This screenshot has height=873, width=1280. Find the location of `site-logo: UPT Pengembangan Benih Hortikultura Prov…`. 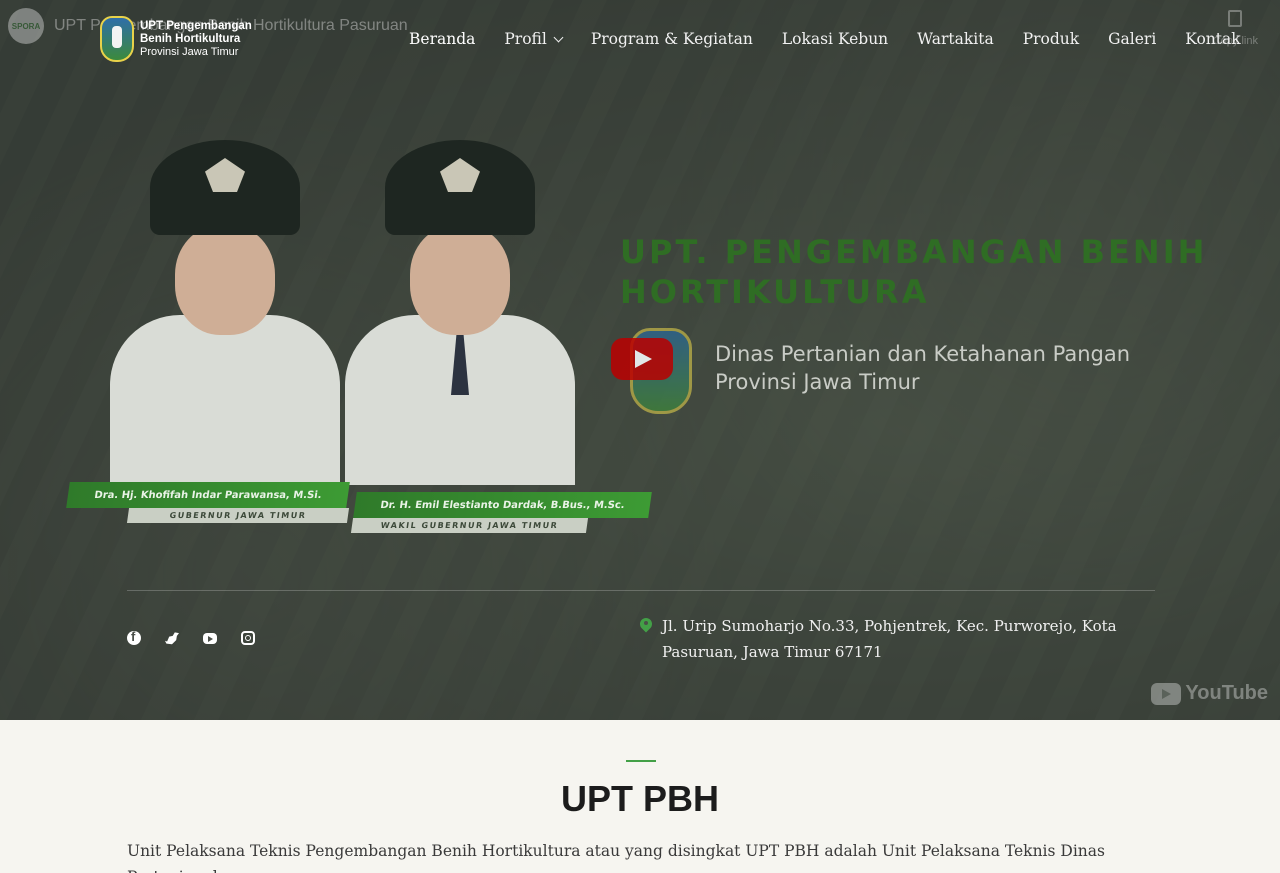

site-logo: UPT Pengembangan Benih Hortikultura Prov… is located at coordinates (176, 39).